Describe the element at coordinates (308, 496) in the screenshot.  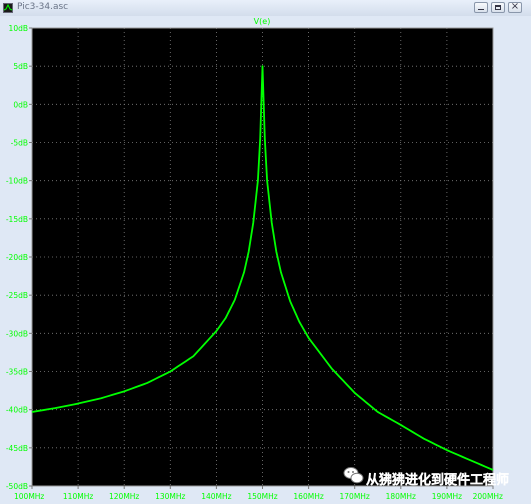
I see `x-tick-label: 160MHz` at that location.